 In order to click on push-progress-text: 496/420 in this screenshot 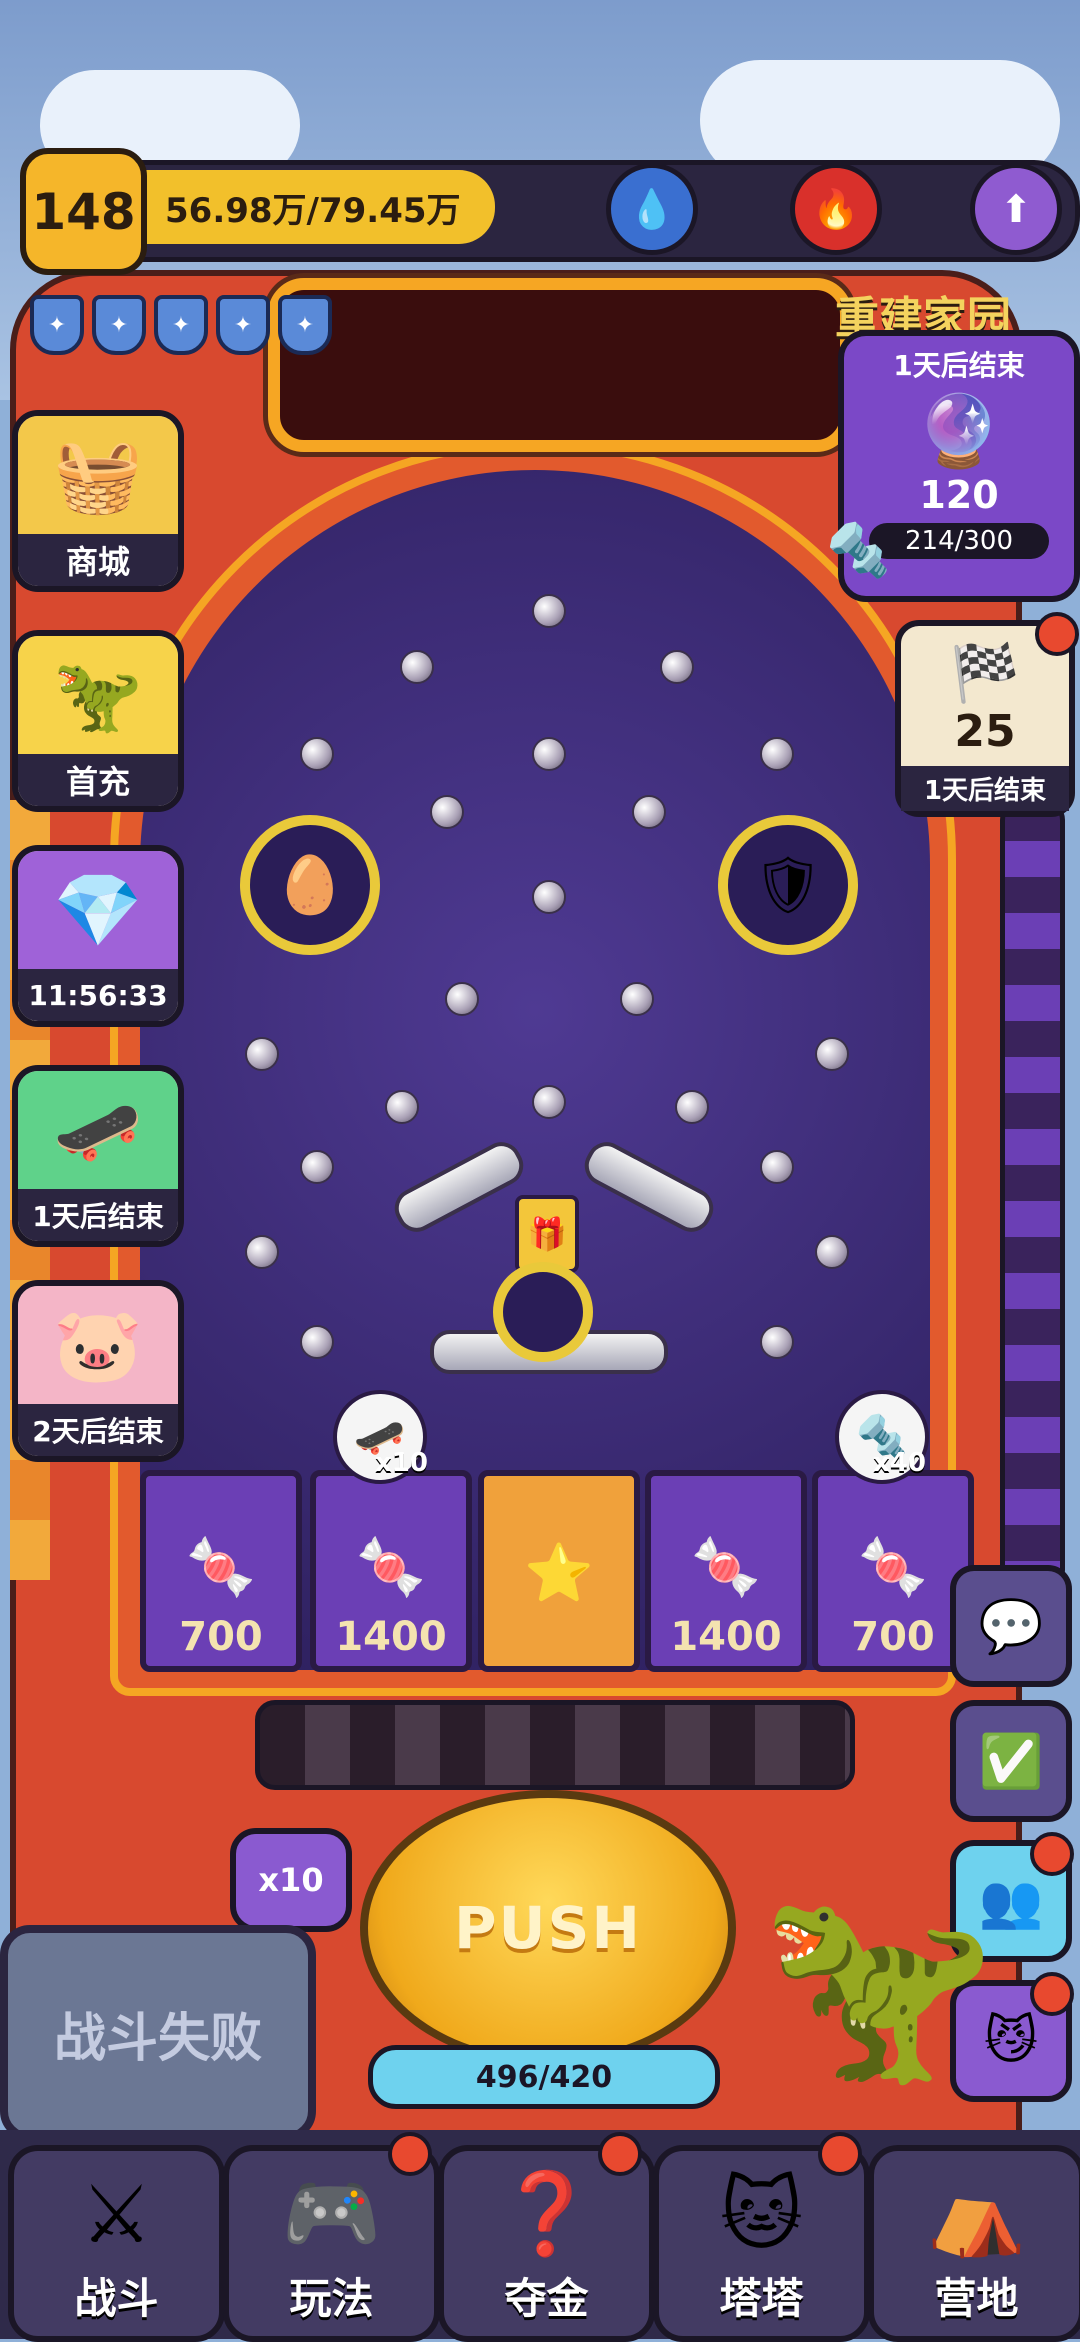, I will do `click(544, 2077)`.